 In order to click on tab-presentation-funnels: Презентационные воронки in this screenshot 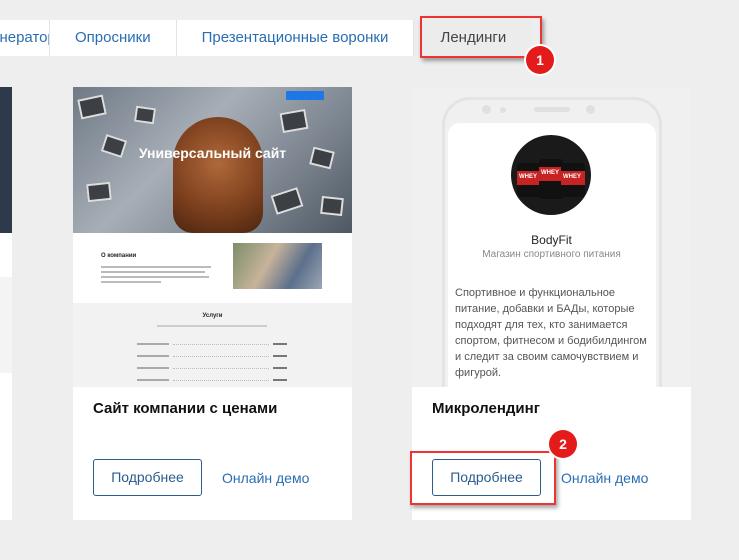, I will do `click(295, 38)`.